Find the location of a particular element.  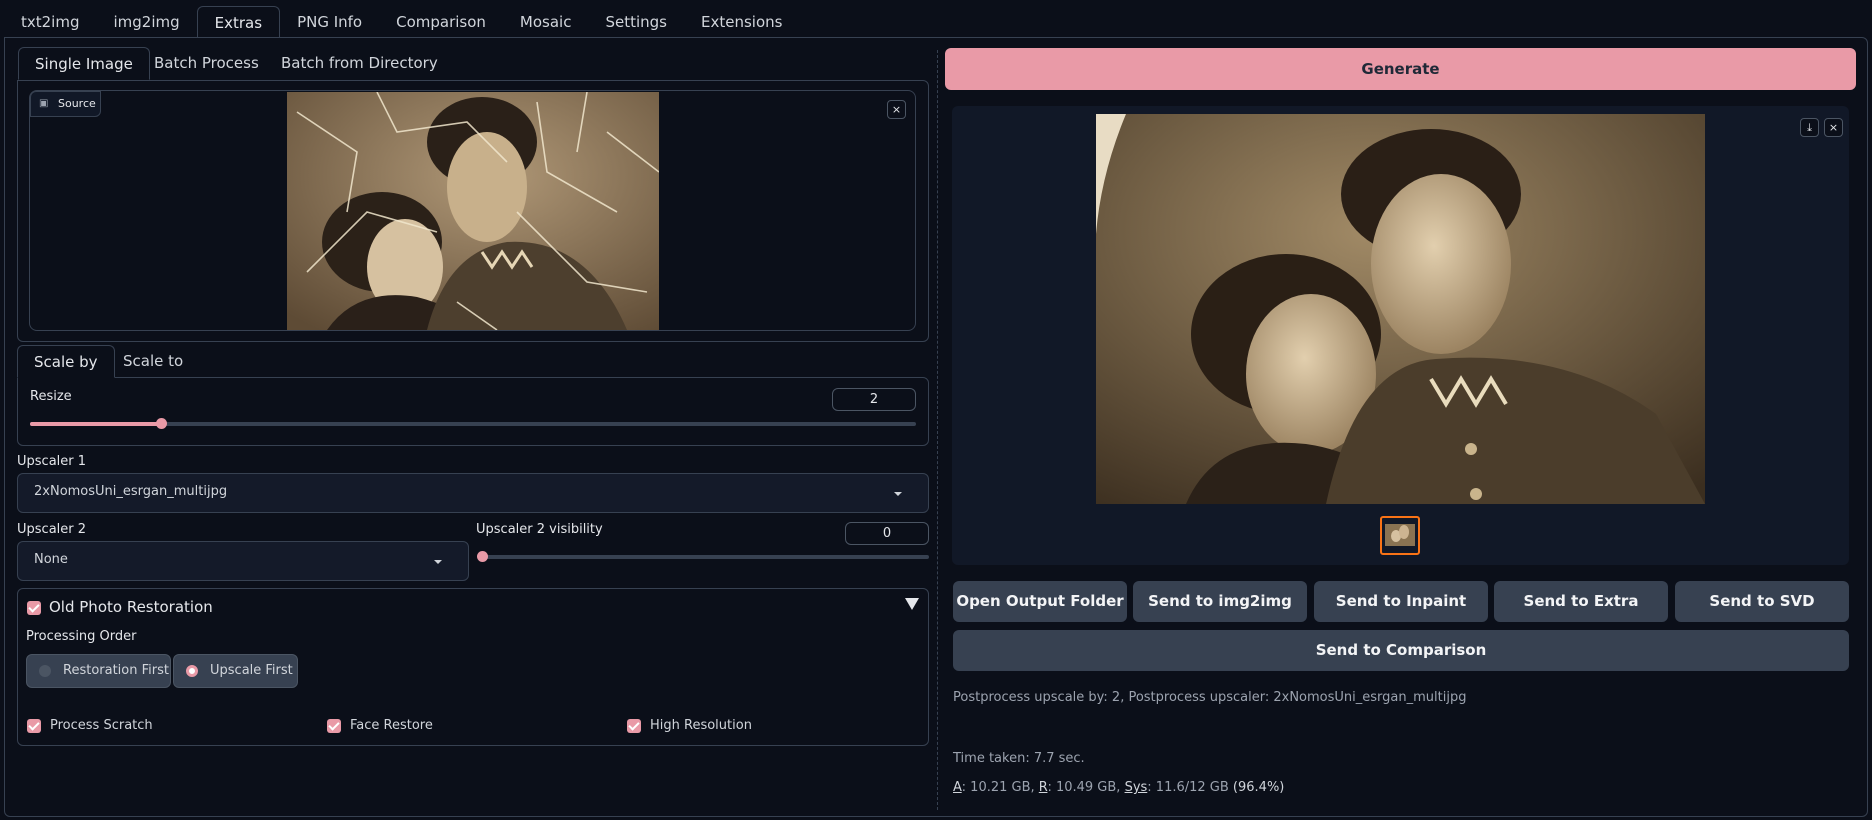

old-photo-restoration-title: Old Photo Restoration is located at coordinates (131, 607).